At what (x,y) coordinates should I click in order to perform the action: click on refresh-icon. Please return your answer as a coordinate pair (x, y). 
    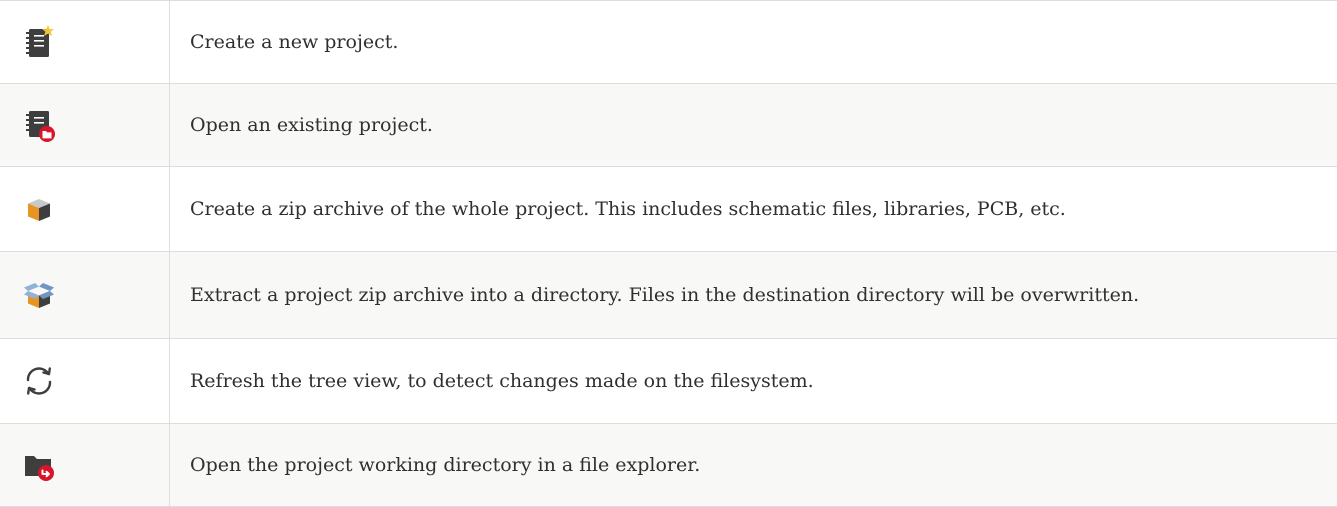
    Looking at the image, I should click on (39, 381).